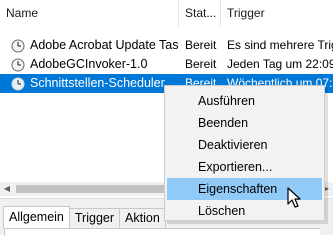  Describe the element at coordinates (244, 101) in the screenshot. I see `menu-item-ausfuehren: Ausführen` at that location.